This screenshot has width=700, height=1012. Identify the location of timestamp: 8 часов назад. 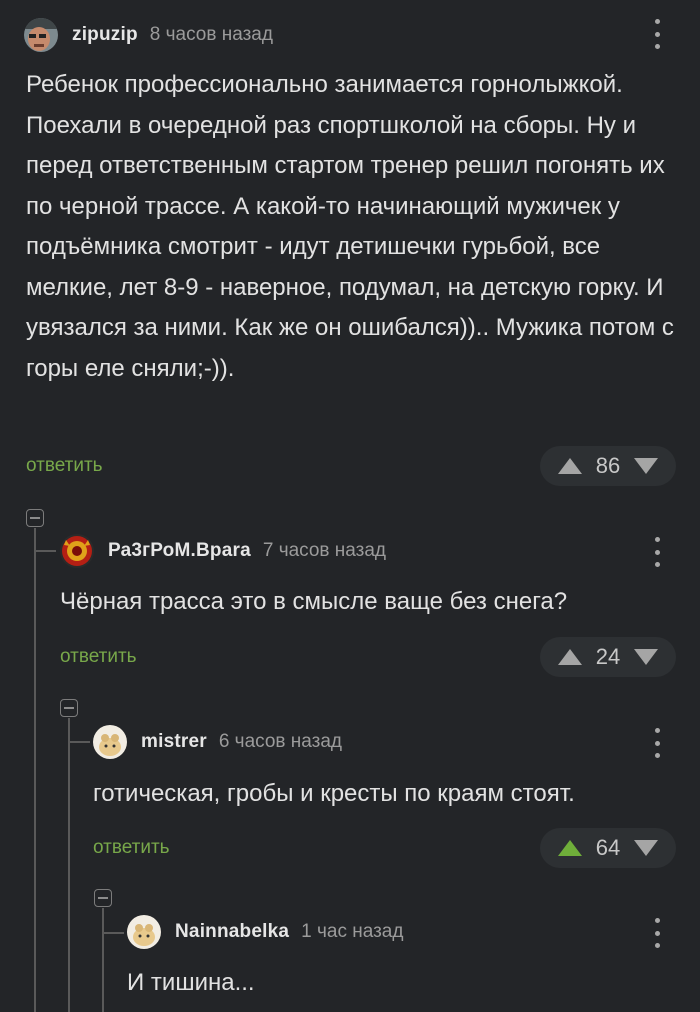
(211, 35).